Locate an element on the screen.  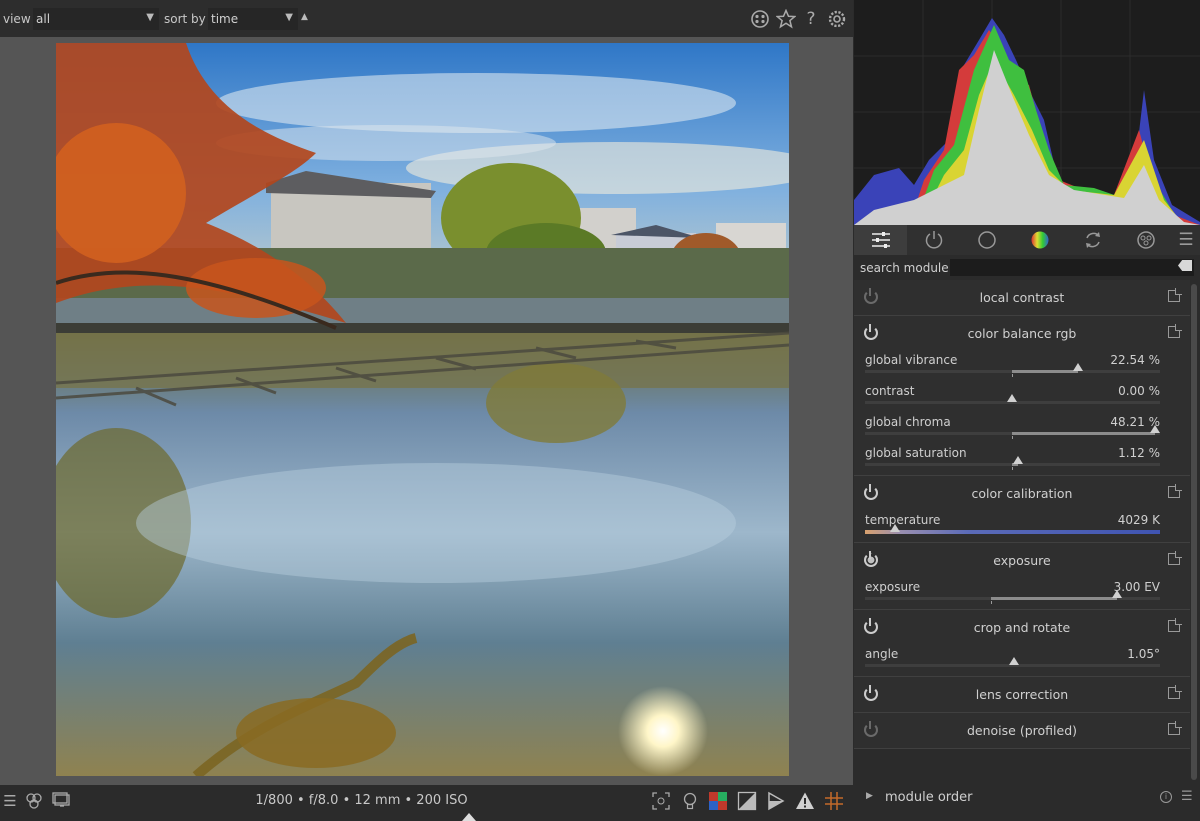
module-header: denoise (profiled) is located at coordinates (1022, 730).